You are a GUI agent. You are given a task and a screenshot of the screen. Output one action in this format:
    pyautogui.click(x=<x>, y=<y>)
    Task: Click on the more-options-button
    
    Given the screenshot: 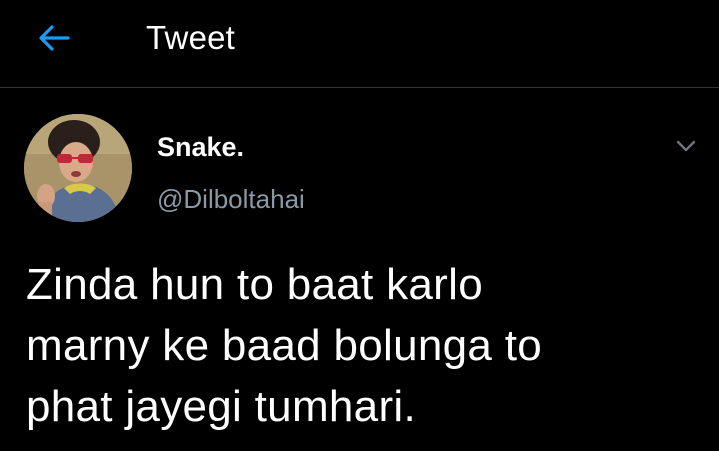 What is the action you would take?
    pyautogui.click(x=686, y=146)
    